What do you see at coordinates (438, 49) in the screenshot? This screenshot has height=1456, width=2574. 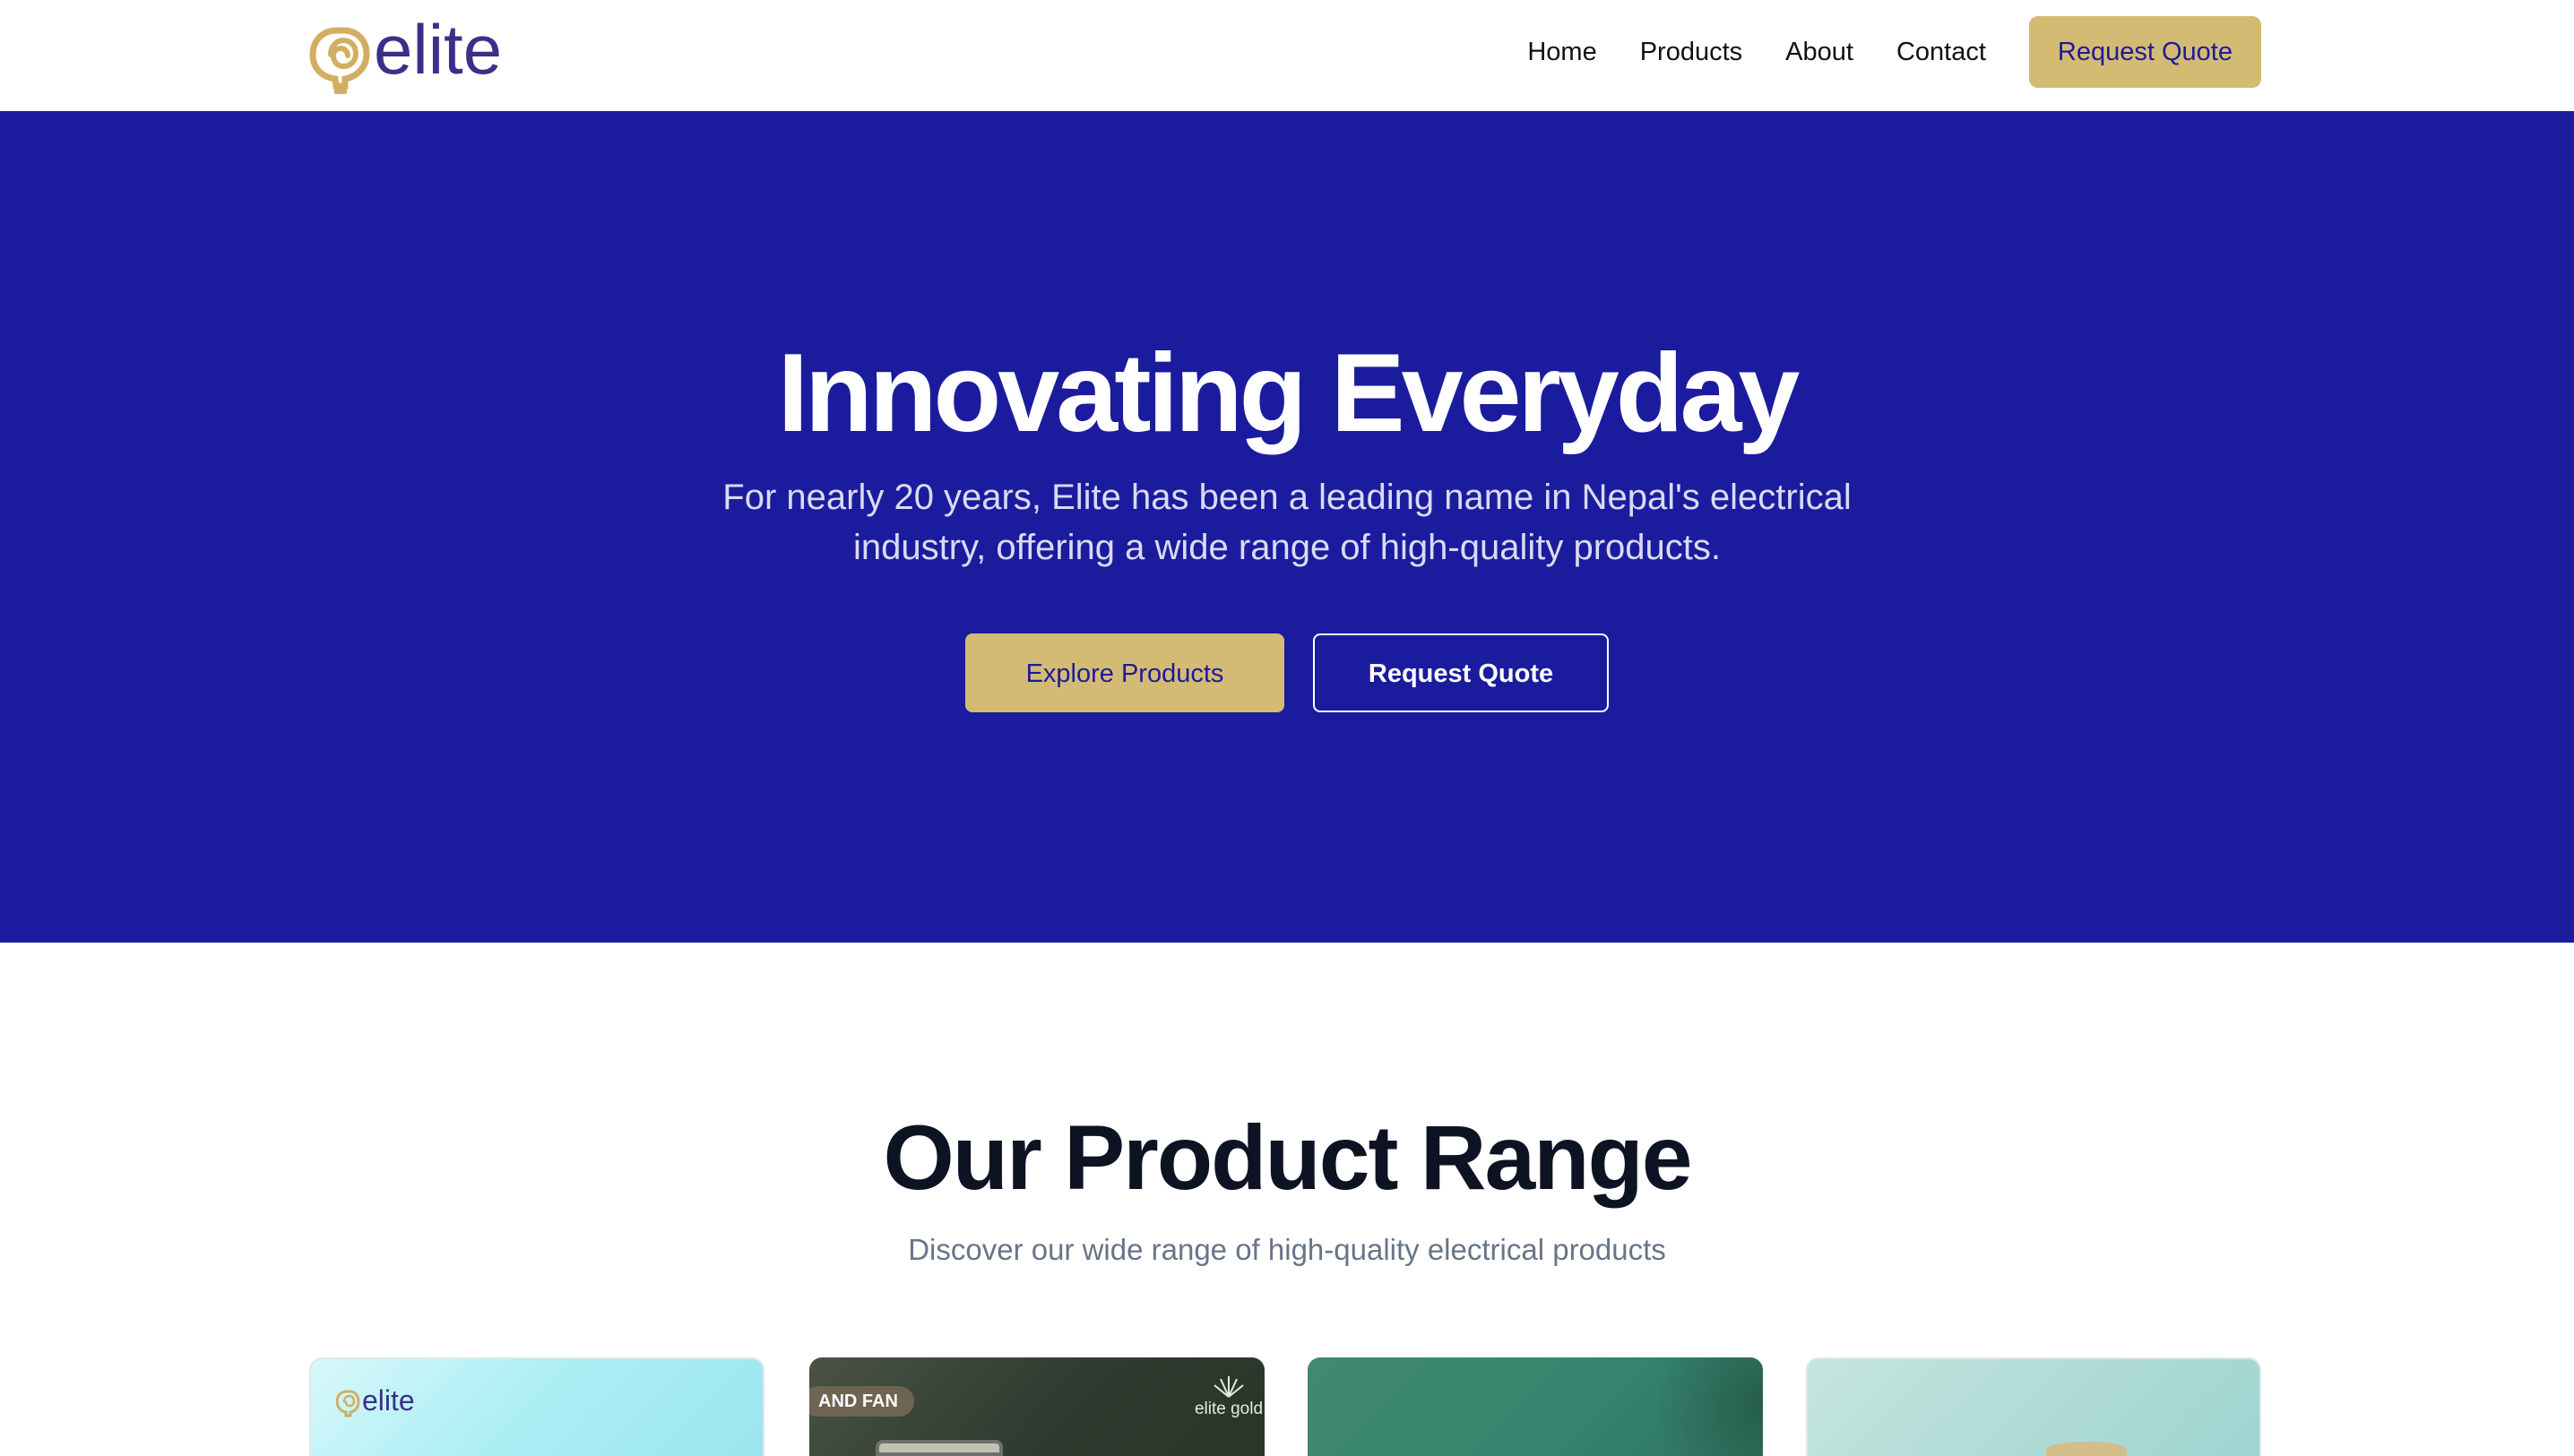 I see `logo-wordmark: elite` at bounding box center [438, 49].